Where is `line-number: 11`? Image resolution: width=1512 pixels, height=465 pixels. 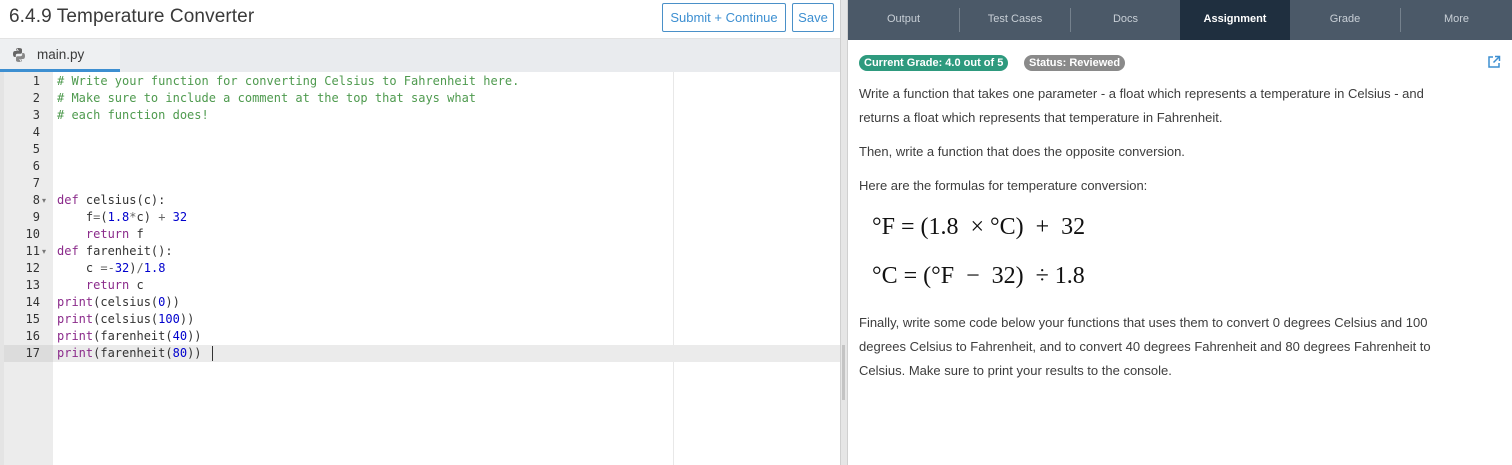 line-number: 11 is located at coordinates (32, 251).